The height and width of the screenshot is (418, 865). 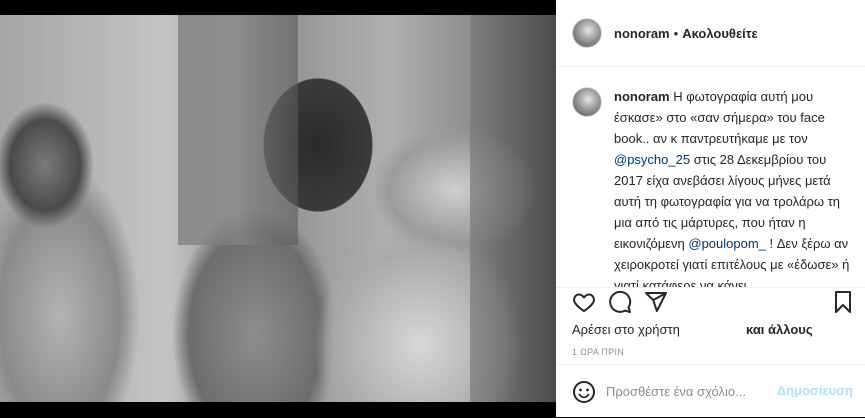 I want to click on following-button: Ακολουθείτε, so click(x=720, y=33).